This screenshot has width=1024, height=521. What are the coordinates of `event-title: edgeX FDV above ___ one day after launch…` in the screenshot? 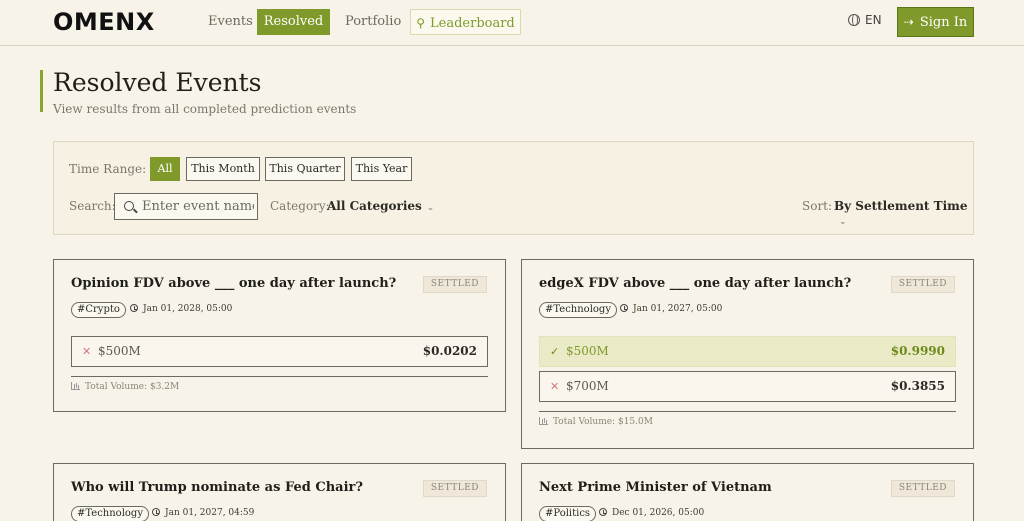 It's located at (695, 283).